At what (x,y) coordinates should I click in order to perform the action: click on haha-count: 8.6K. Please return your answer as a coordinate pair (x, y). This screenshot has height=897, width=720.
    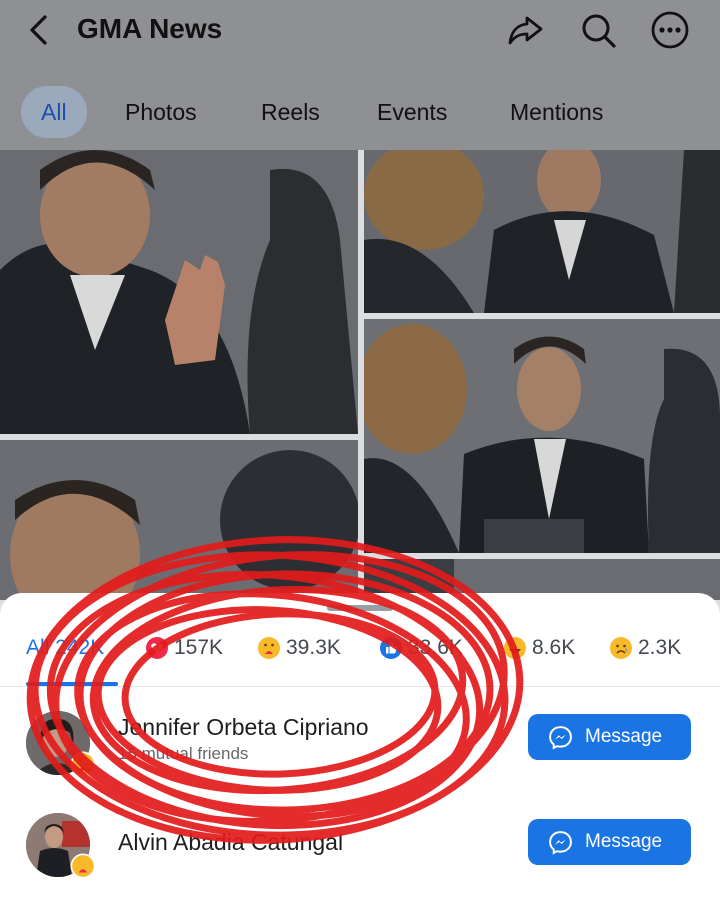
    Looking at the image, I should click on (554, 647).